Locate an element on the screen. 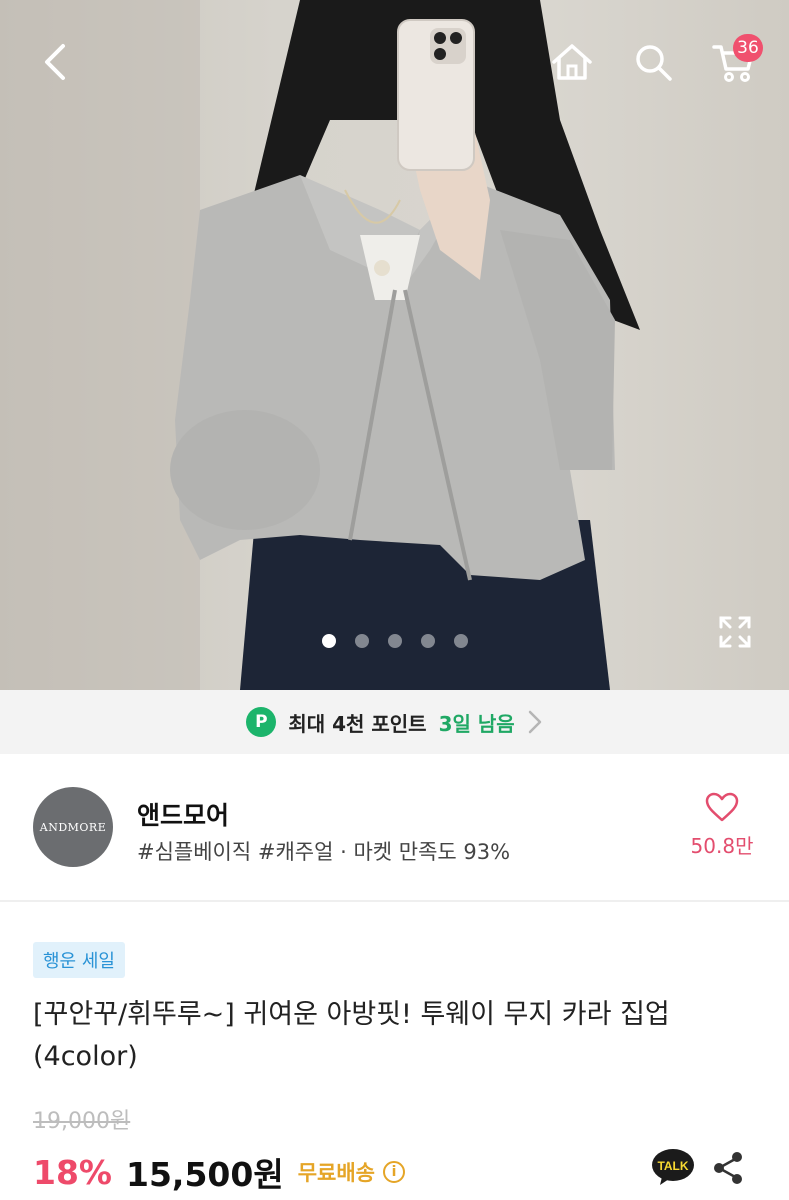 The height and width of the screenshot is (1200, 789). store-name: 앤드모어 is located at coordinates (183, 814).